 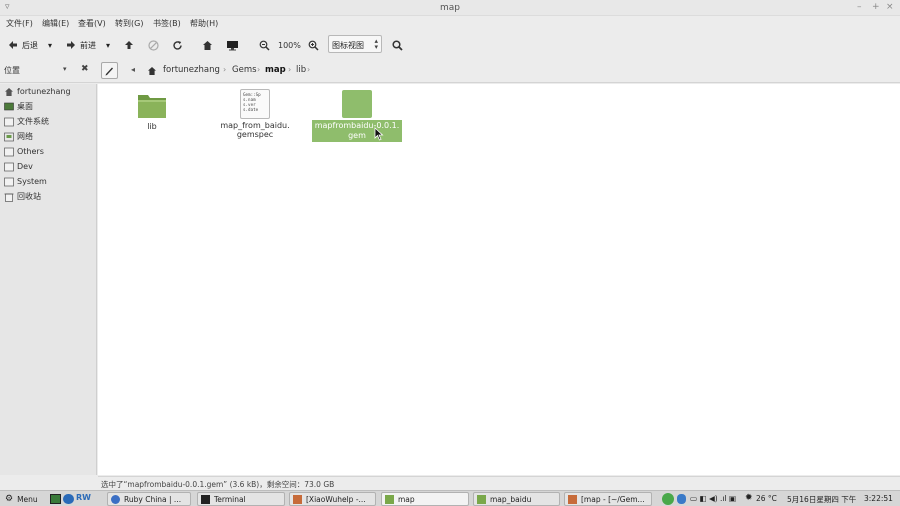 What do you see at coordinates (108, 45) in the screenshot?
I see `forward-history-dropdown: ▾` at bounding box center [108, 45].